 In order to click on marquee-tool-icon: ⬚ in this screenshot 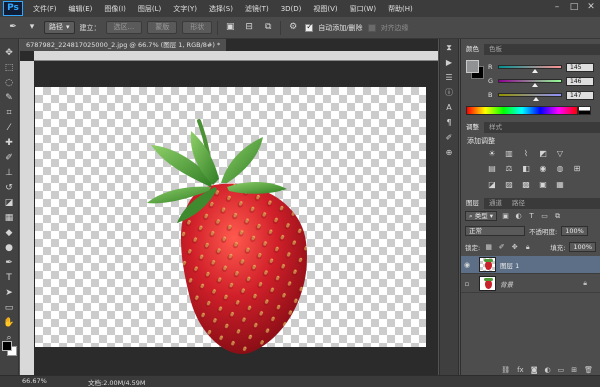, I will do `click(9, 68)`.